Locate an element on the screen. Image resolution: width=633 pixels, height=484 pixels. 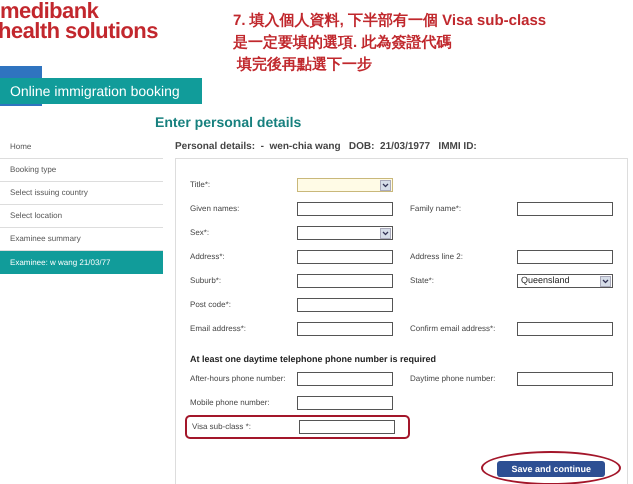
field-label: Address*: is located at coordinates (208, 257).